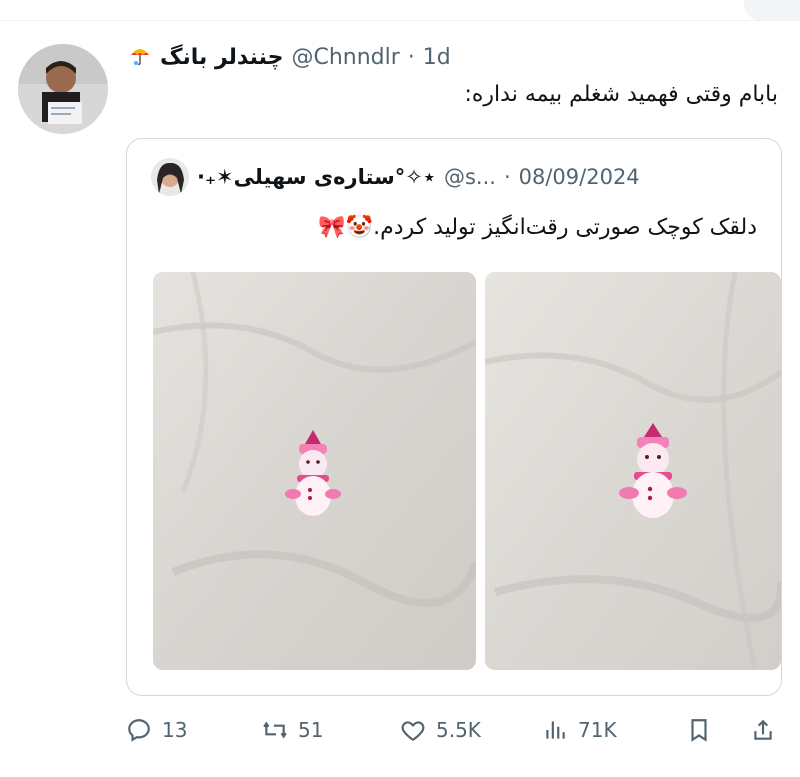  I want to click on views-count: 71K, so click(597, 730).